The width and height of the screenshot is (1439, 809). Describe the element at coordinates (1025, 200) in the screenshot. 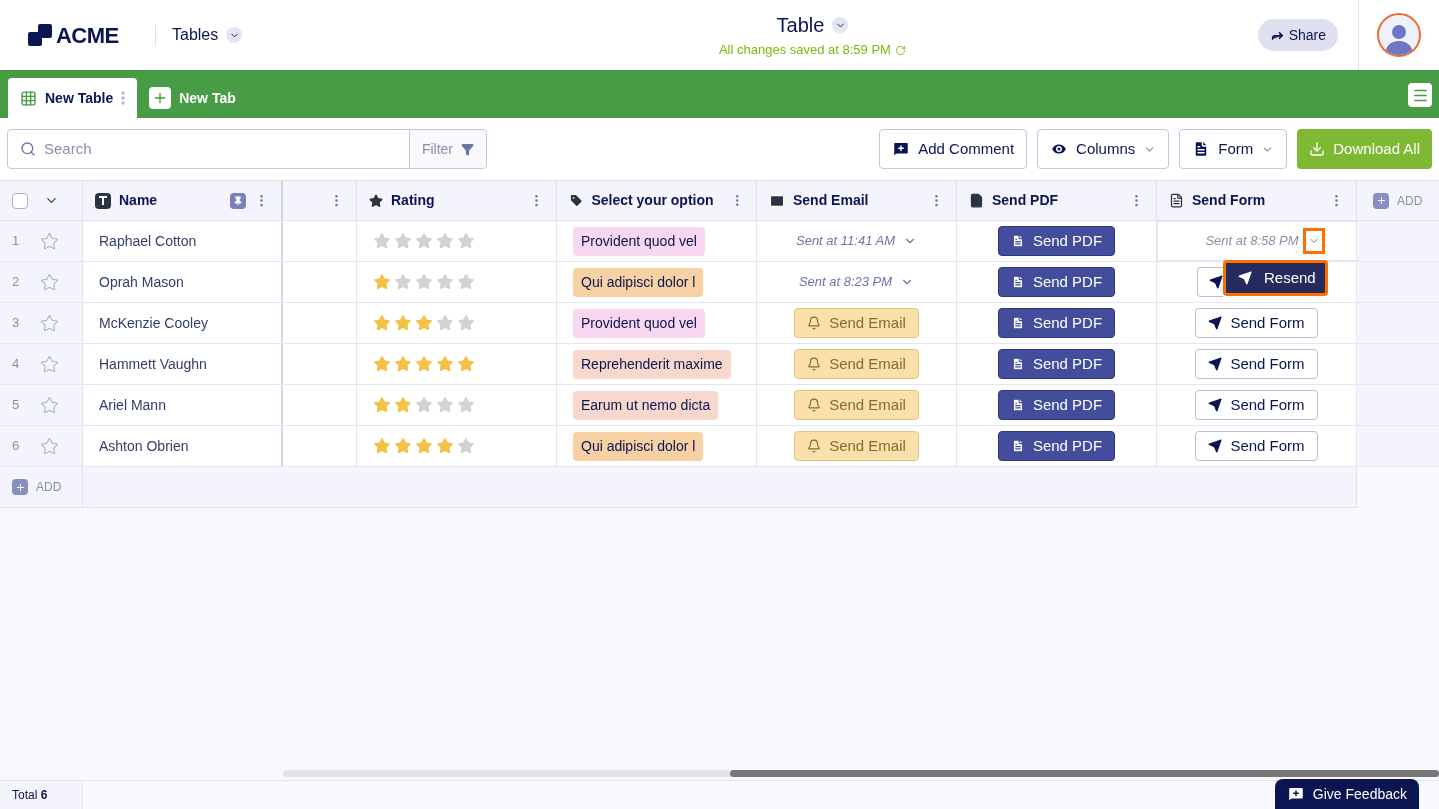

I see `column-title: Send PDF` at that location.